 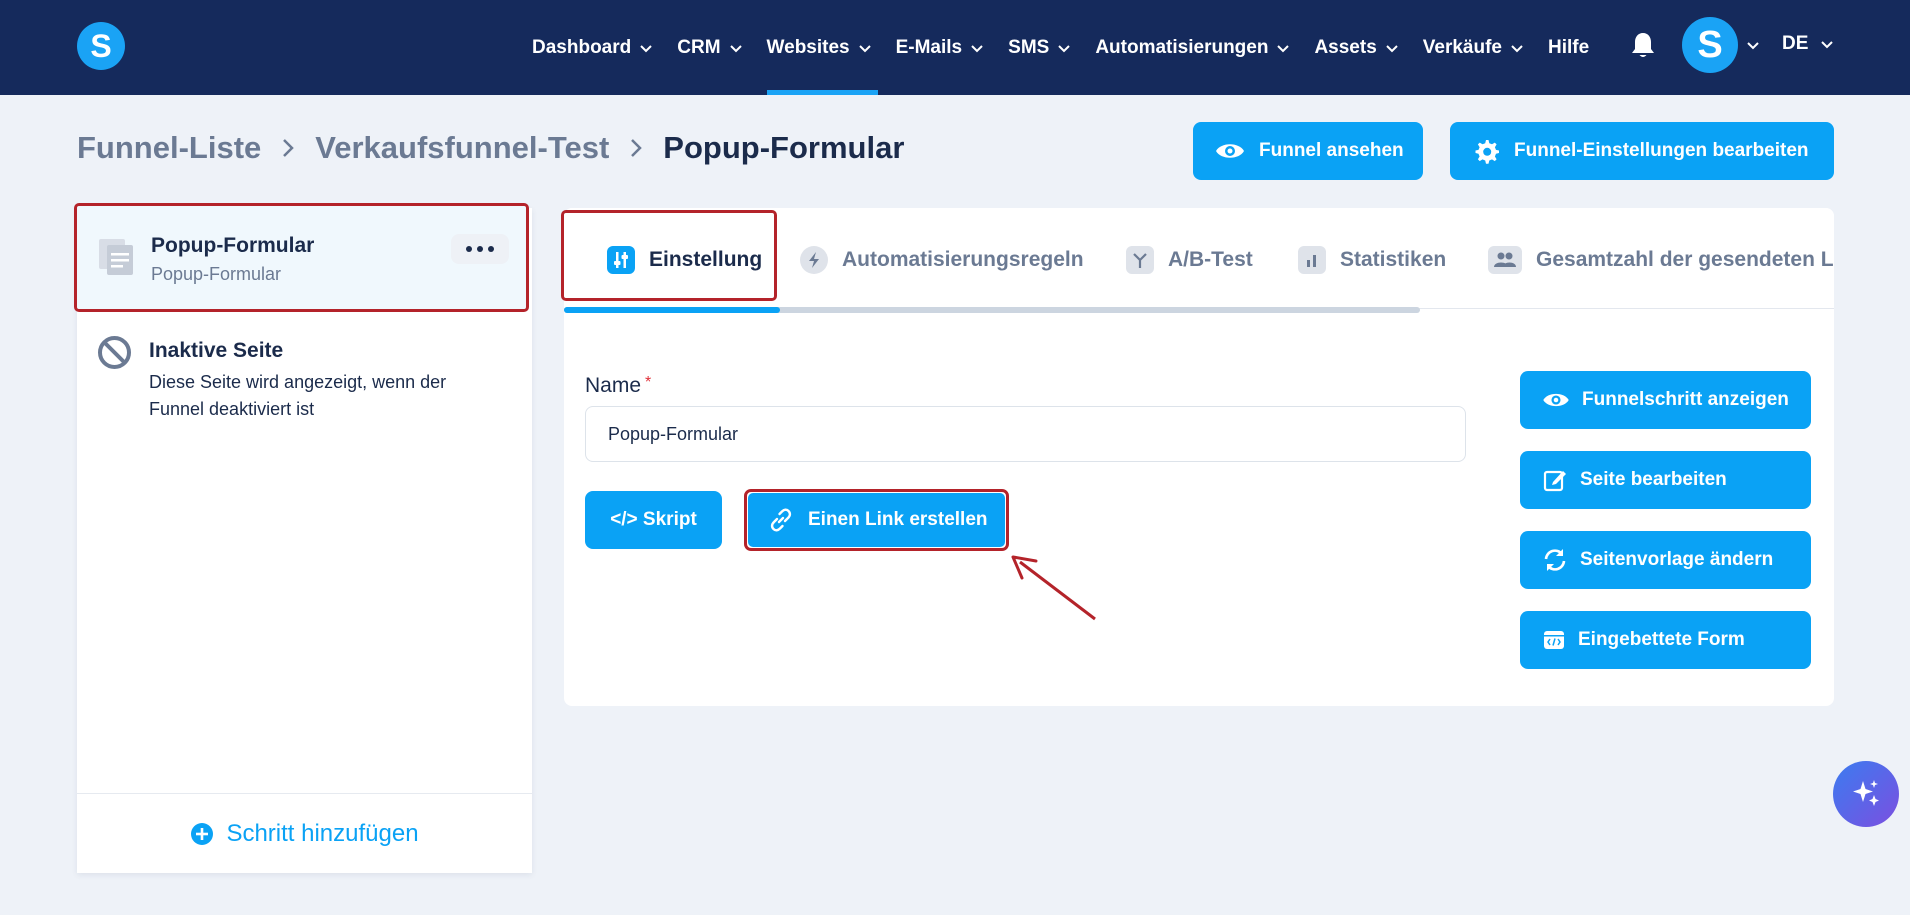 I want to click on app-logo: S, so click(x=101, y=46).